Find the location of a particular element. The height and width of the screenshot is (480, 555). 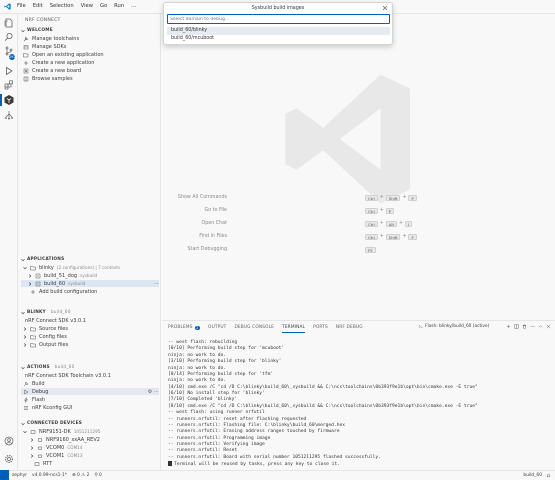

welcome-item-create-application: Create a new application is located at coordinates (58, 62).